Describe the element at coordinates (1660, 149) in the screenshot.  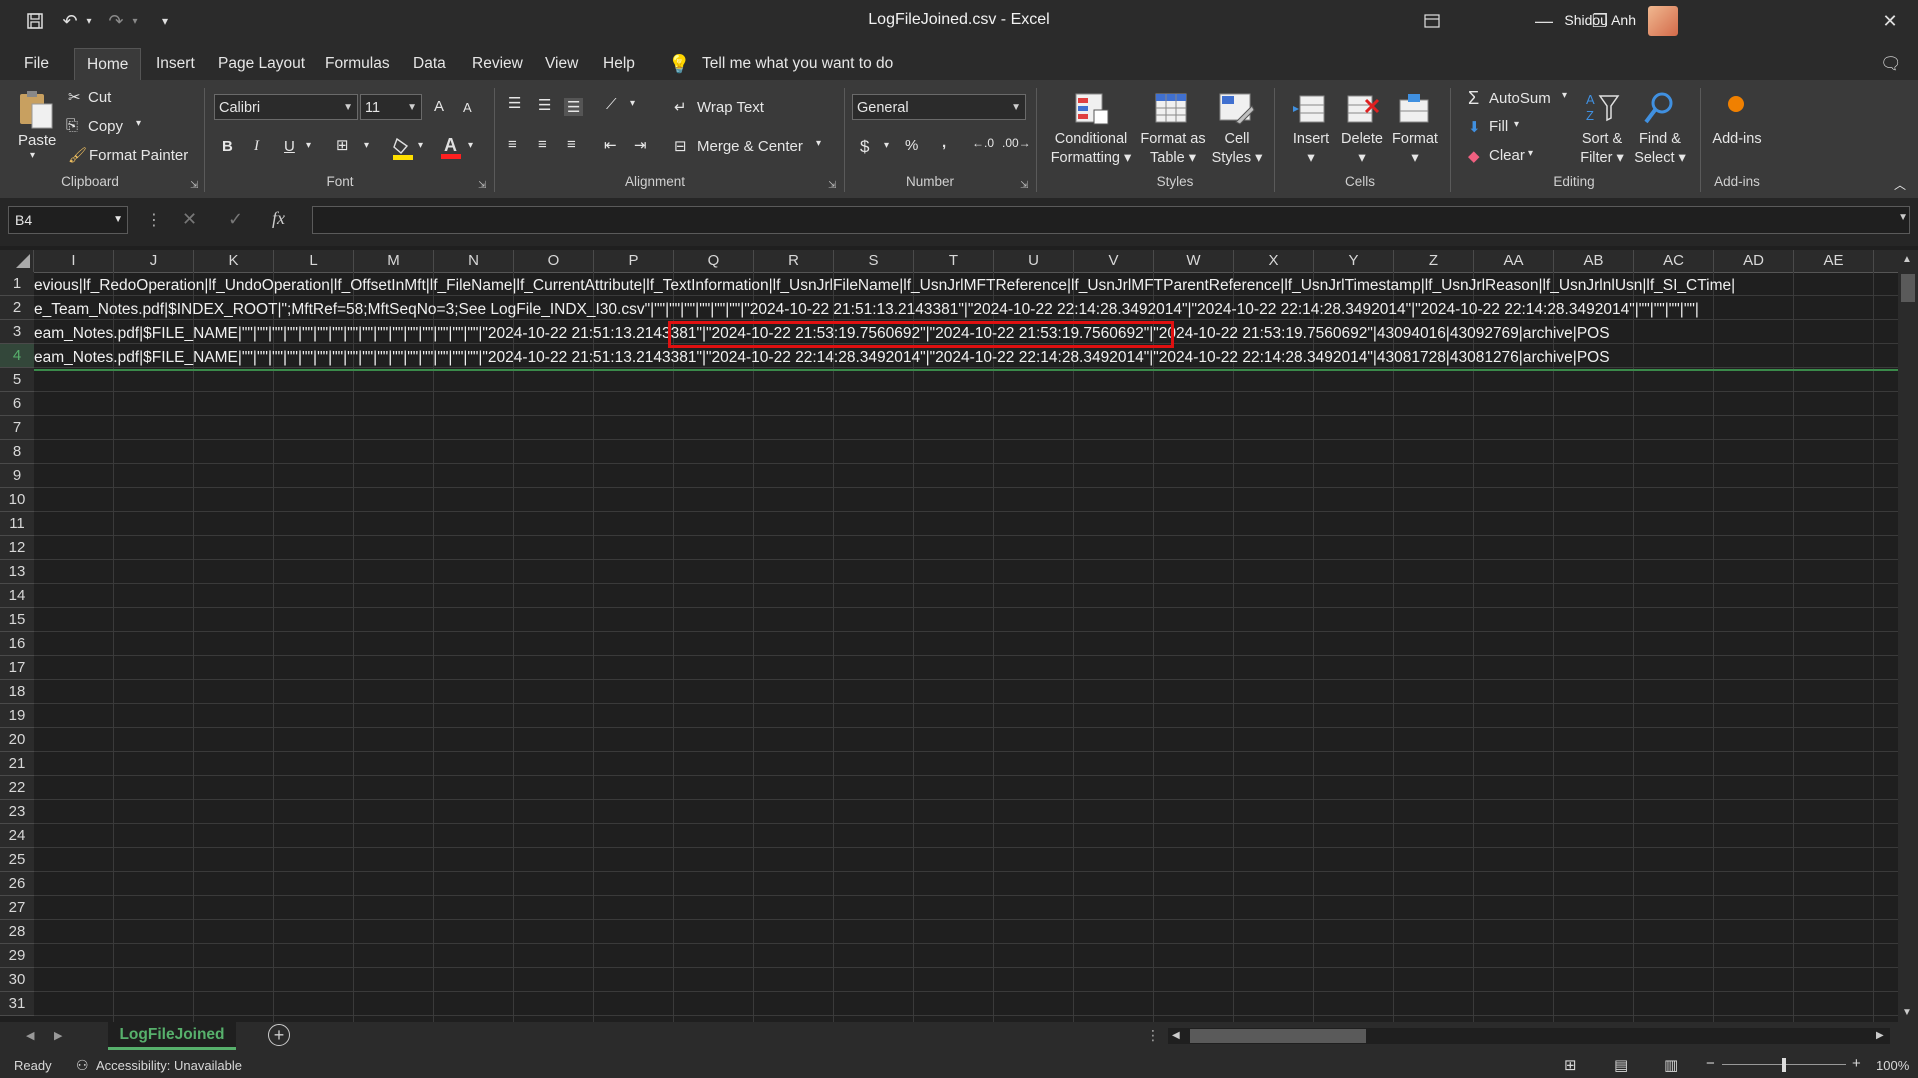
I see `find-select-button: Find & Select ▾` at that location.